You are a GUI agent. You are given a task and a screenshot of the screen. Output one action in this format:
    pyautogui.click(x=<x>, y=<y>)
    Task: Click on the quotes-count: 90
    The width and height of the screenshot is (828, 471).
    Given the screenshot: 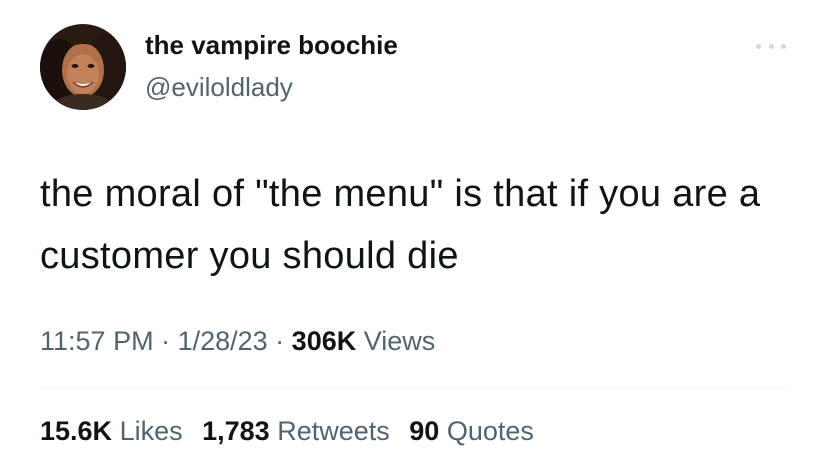 What is the action you would take?
    pyautogui.click(x=424, y=431)
    